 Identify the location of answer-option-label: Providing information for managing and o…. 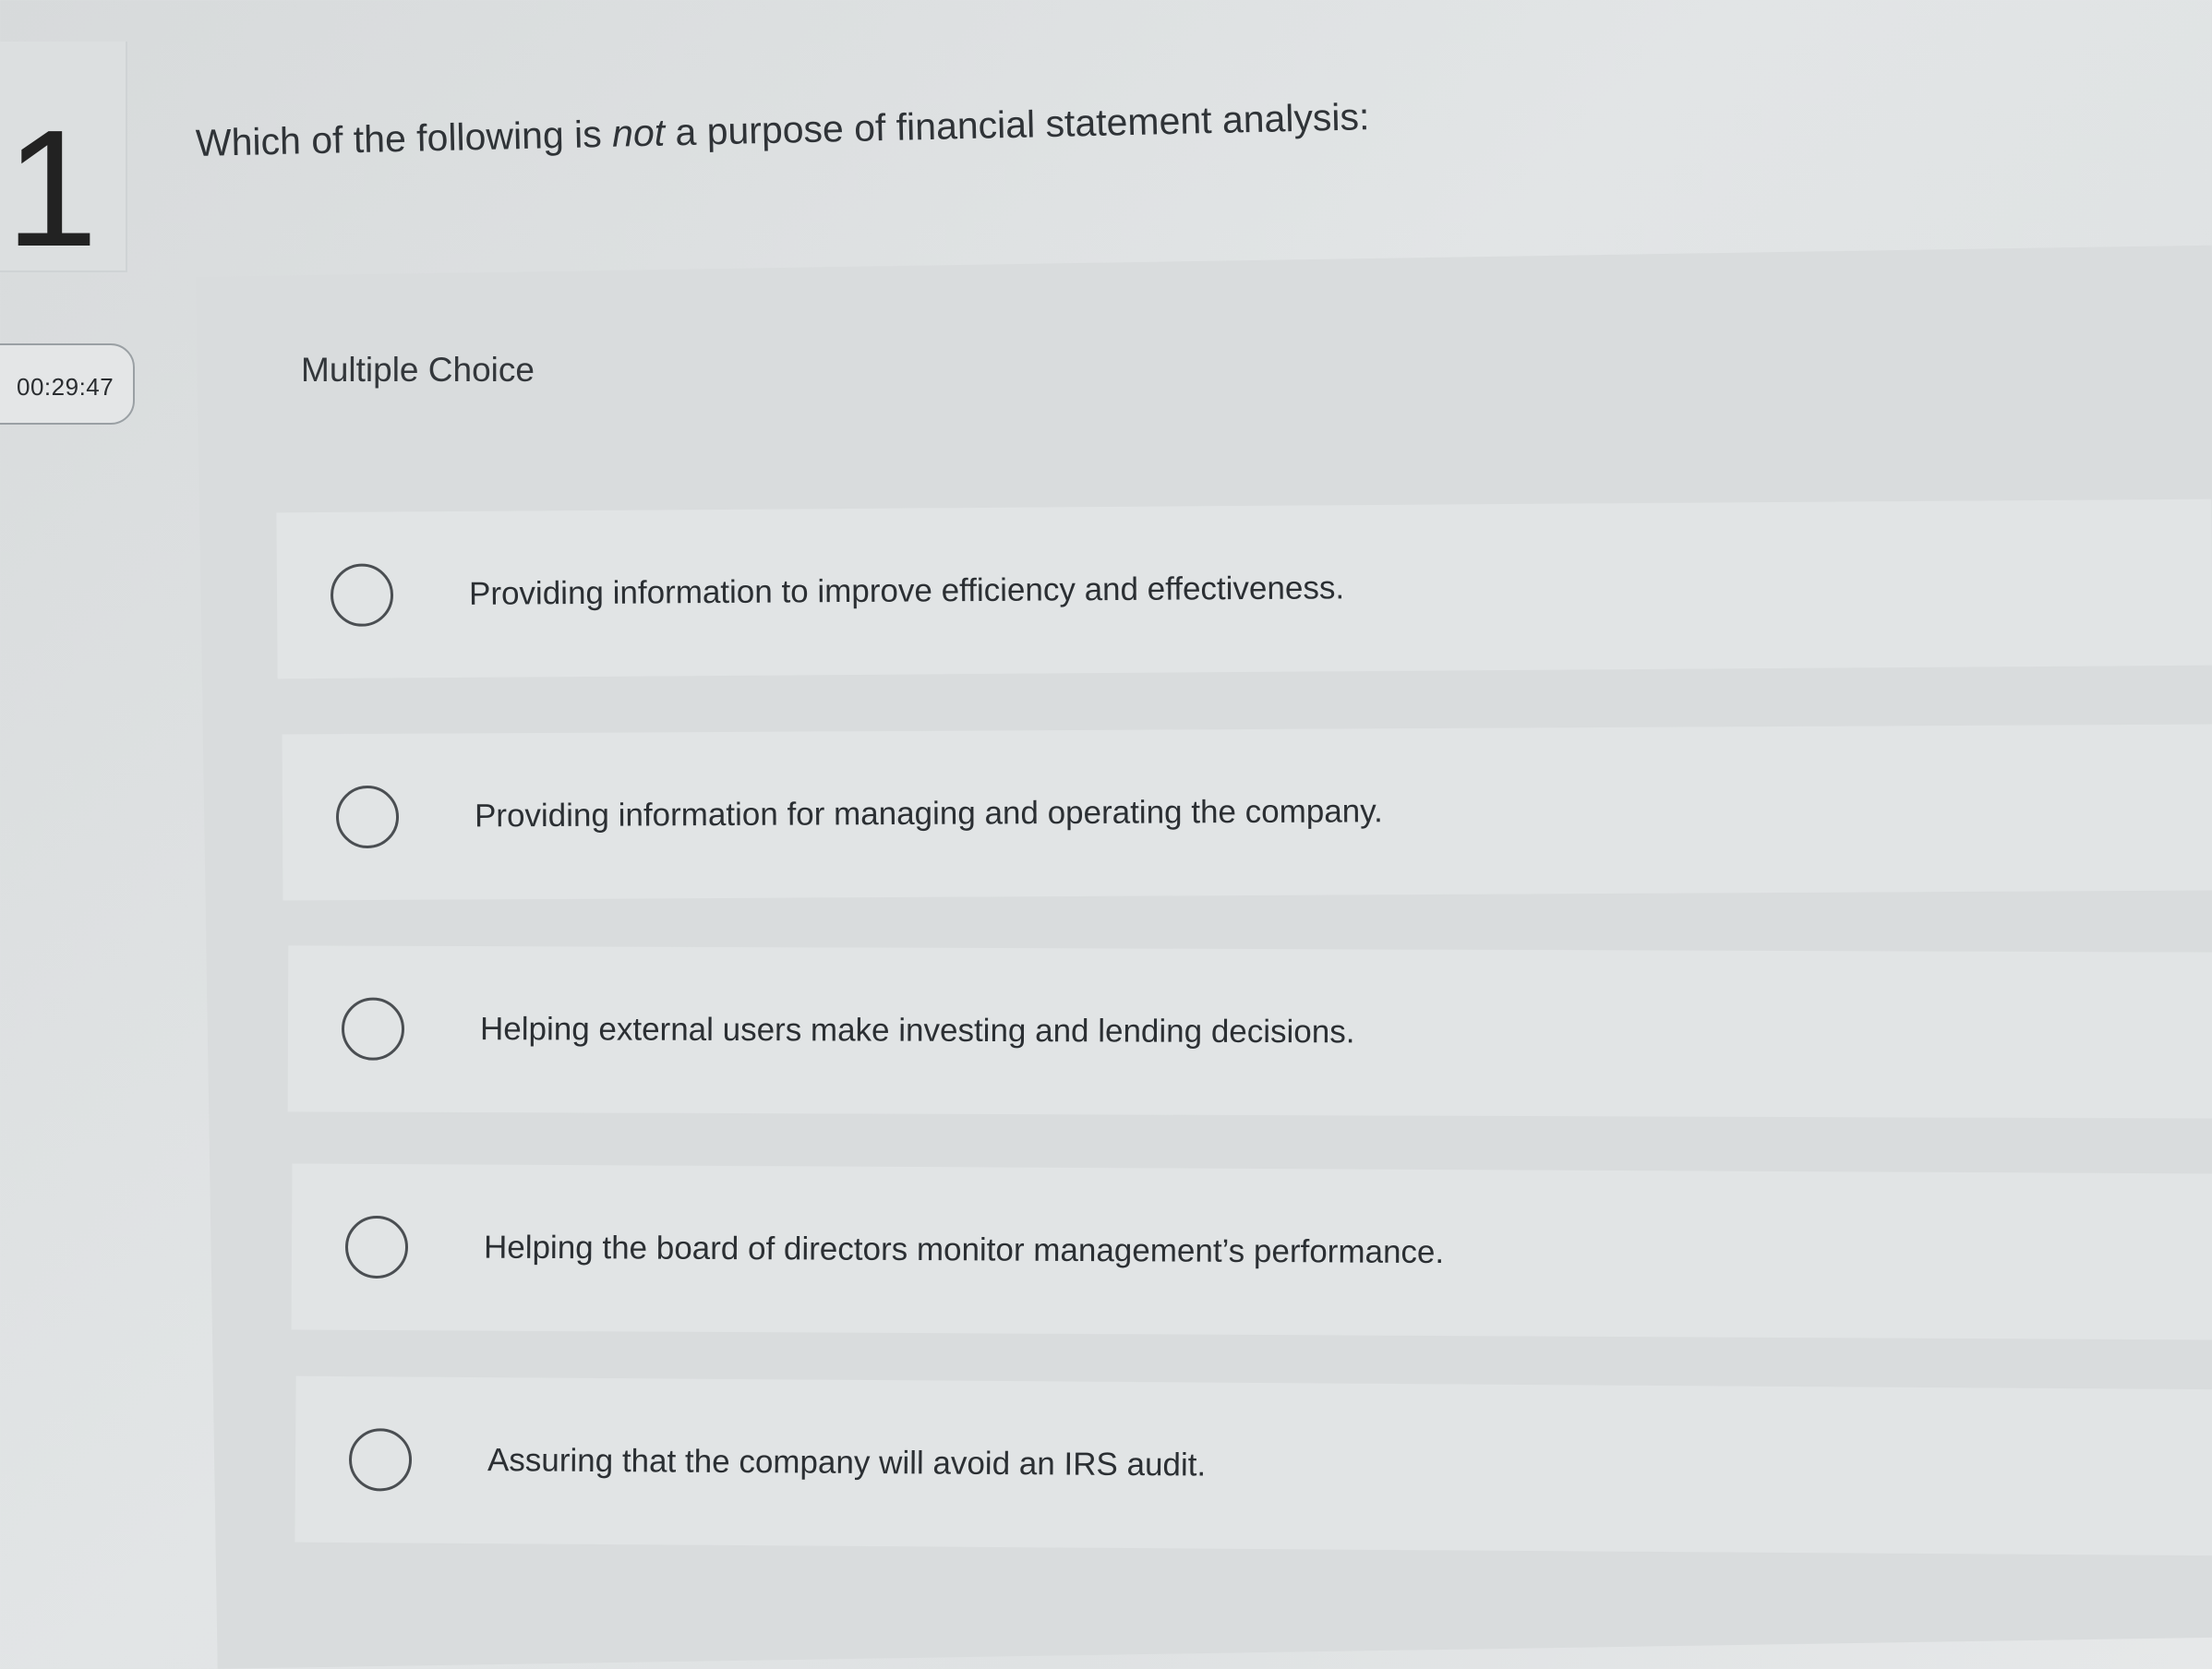
(928, 813).